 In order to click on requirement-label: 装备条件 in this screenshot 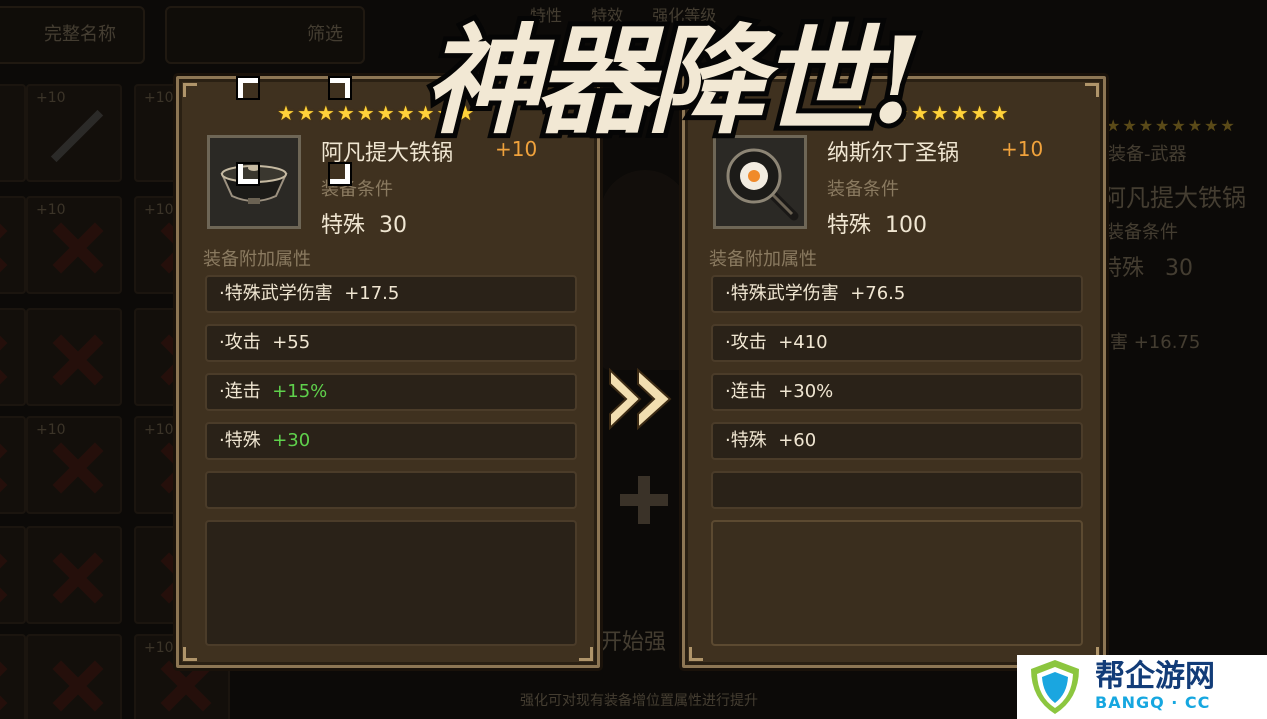, I will do `click(863, 189)`.